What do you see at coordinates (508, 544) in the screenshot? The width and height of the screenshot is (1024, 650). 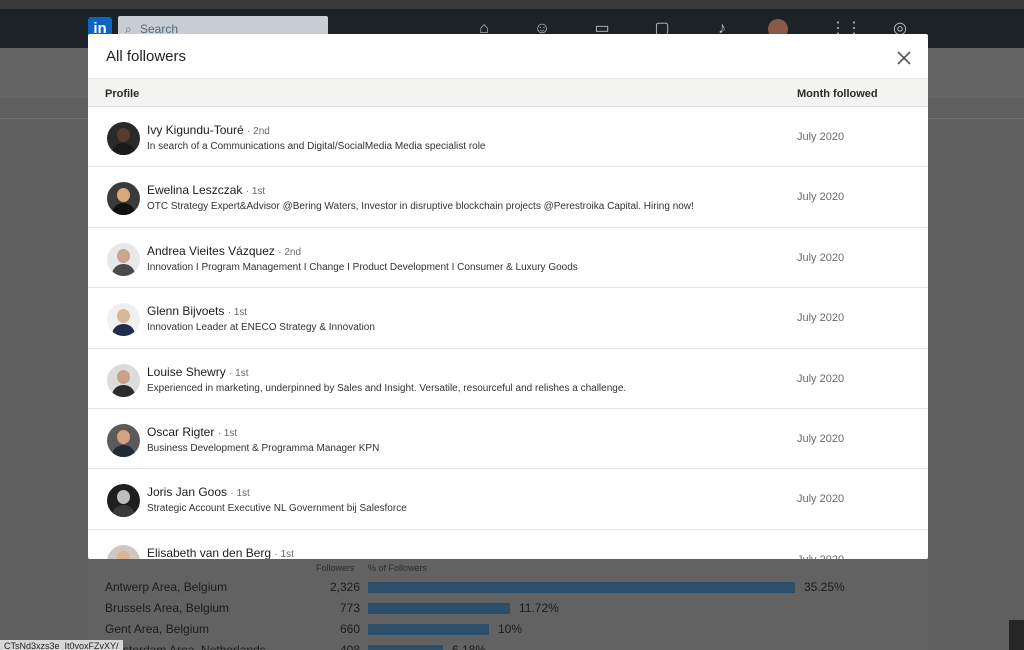 I see `follower-row: Elisabeth van den Berg · 1st July 2020` at bounding box center [508, 544].